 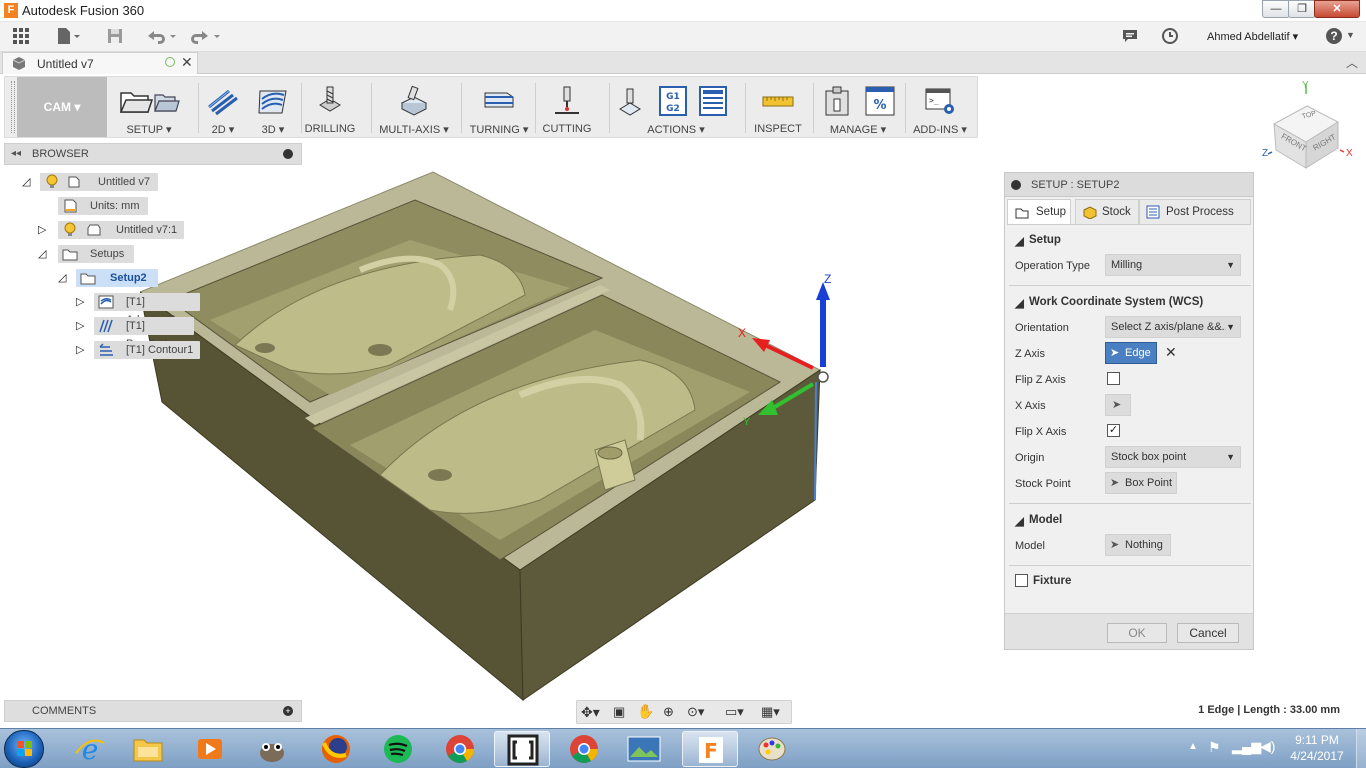 I want to click on clock-time: 9:11 PM, so click(x=1317, y=740).